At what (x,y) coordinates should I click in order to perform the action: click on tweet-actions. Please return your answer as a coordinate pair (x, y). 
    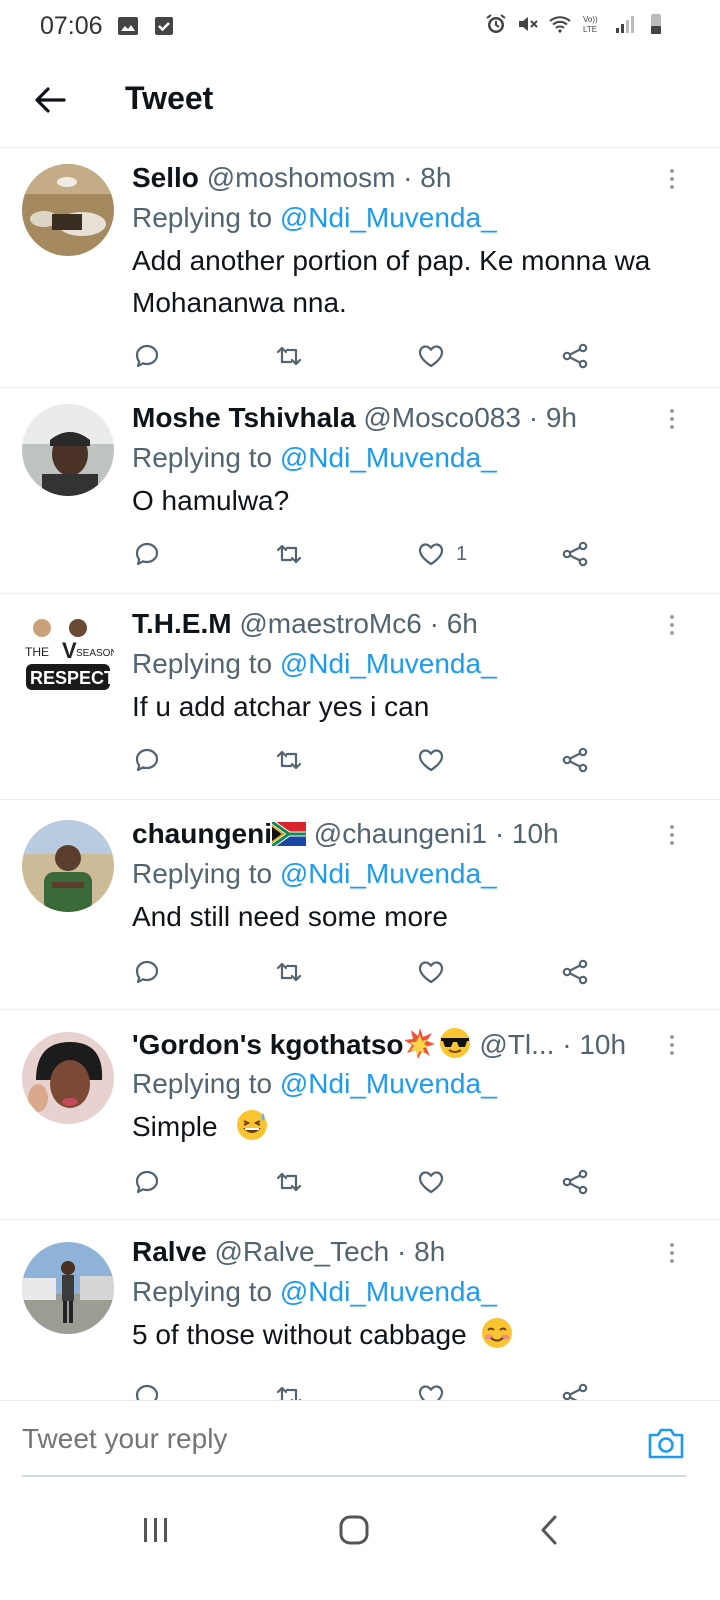
    Looking at the image, I should click on (372, 972).